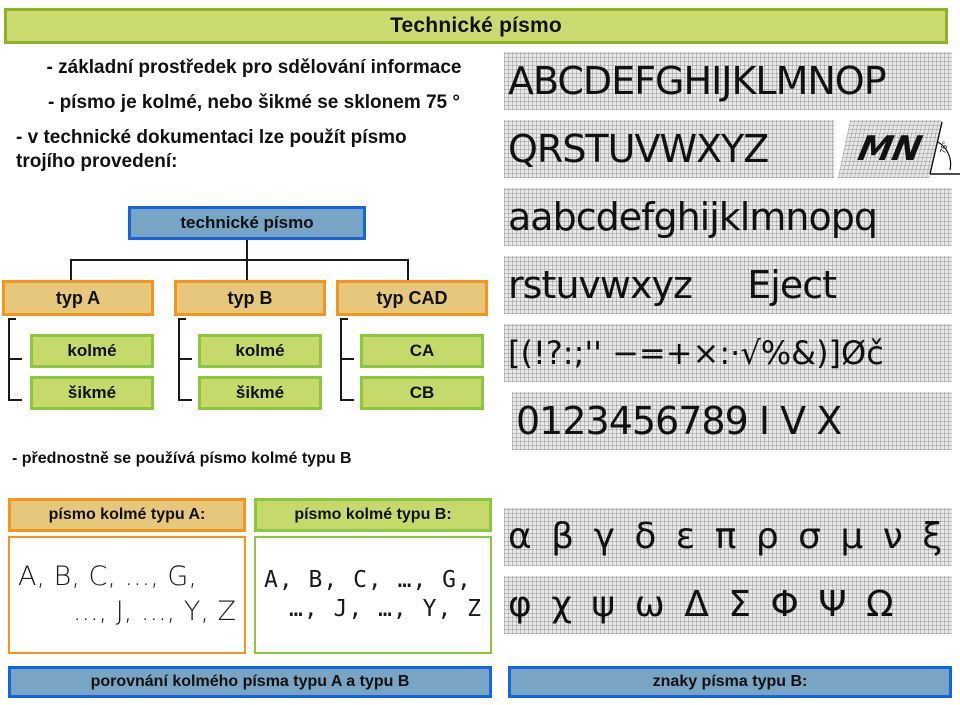 This screenshot has height=705, width=960. Describe the element at coordinates (373, 595) in the screenshot. I see `sample-box-type-b: A, B, C, …, G, …, J, …, Y, Z` at that location.